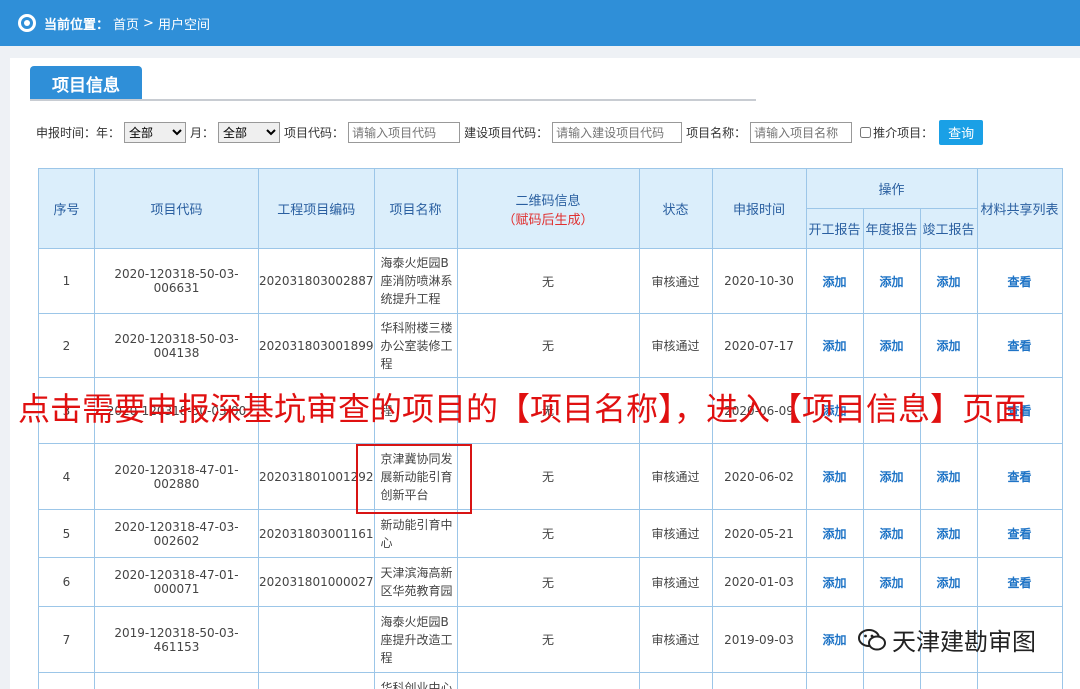  Describe the element at coordinates (872, 639) in the screenshot. I see `wechat-icon` at that location.